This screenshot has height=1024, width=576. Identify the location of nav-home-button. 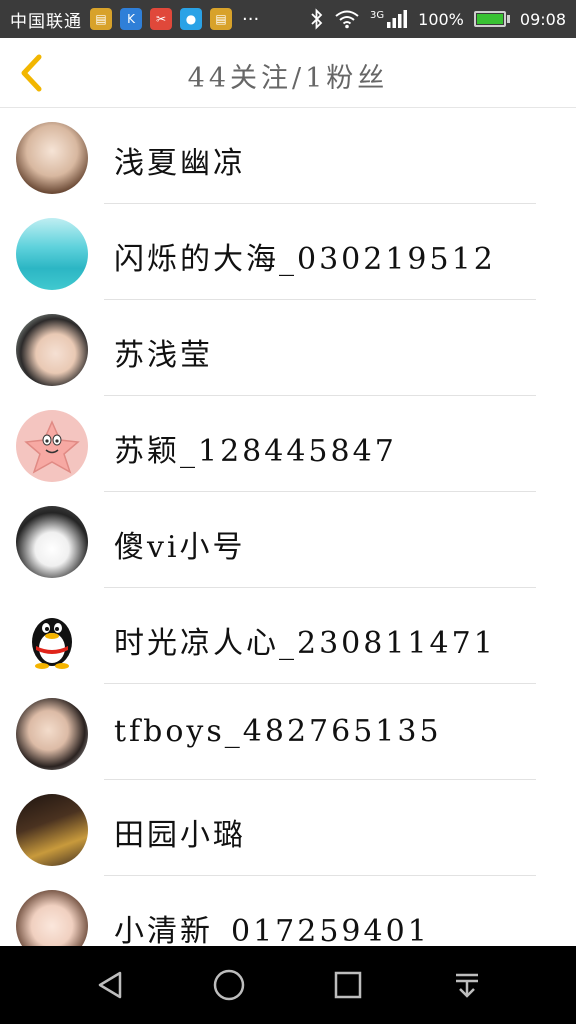
(229, 985).